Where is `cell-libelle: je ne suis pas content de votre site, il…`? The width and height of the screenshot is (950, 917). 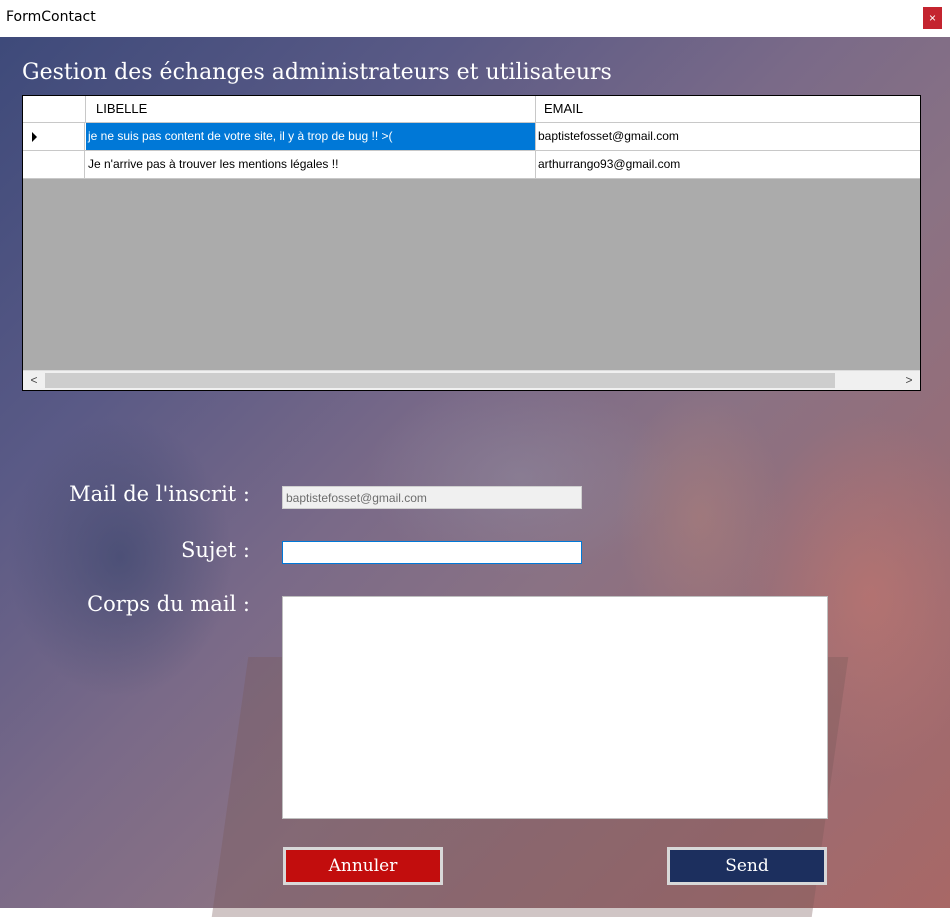
cell-libelle: je ne suis pas content de votre site, il… is located at coordinates (311, 136).